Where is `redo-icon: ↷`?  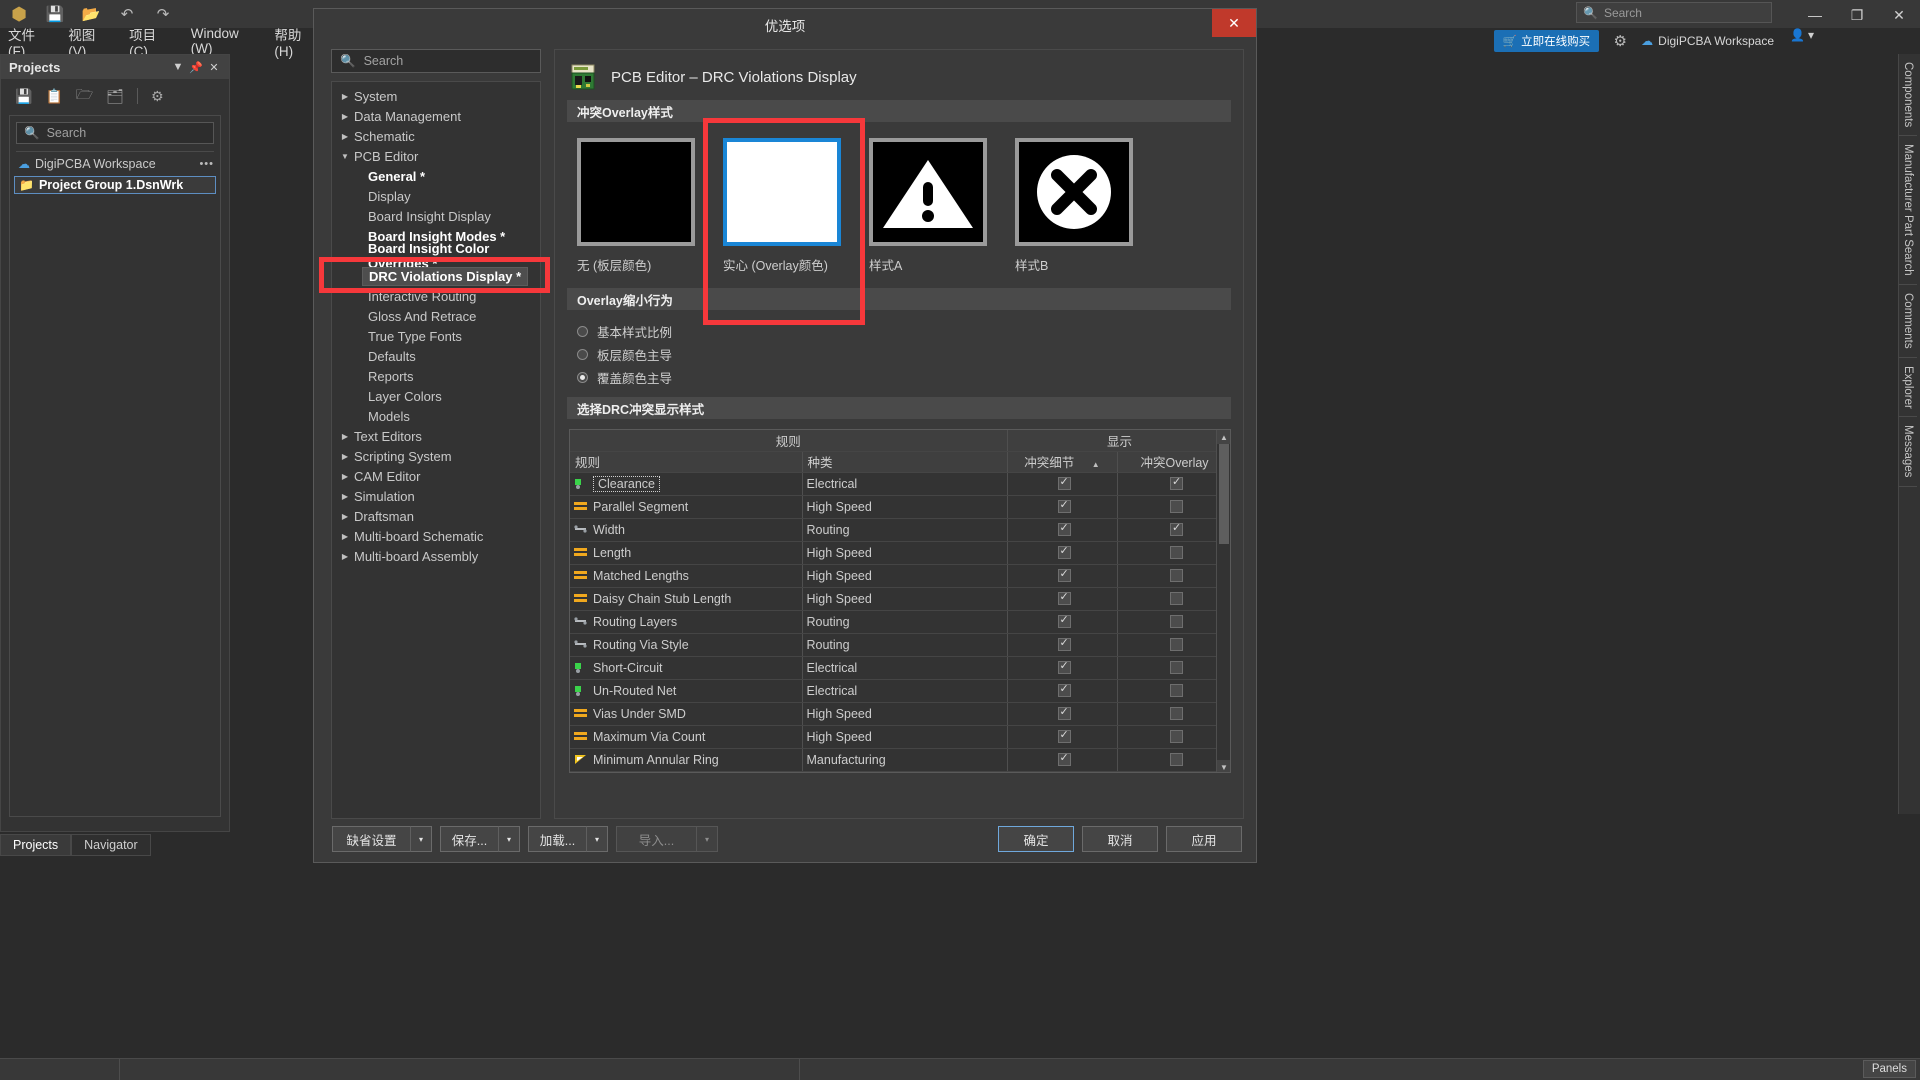 redo-icon: ↷ is located at coordinates (163, 14).